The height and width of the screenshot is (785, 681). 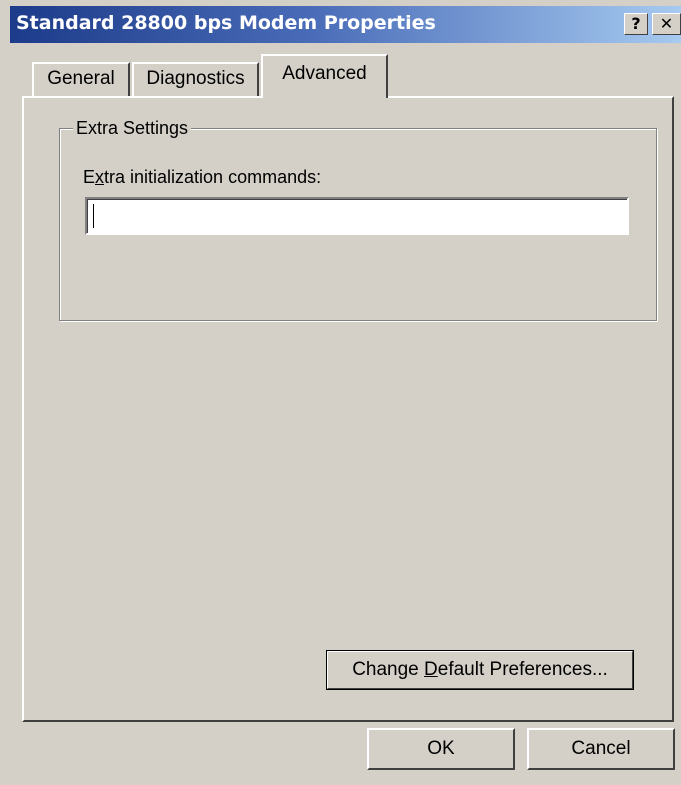 What do you see at coordinates (601, 749) in the screenshot?
I see `cancel-button: Cancel` at bounding box center [601, 749].